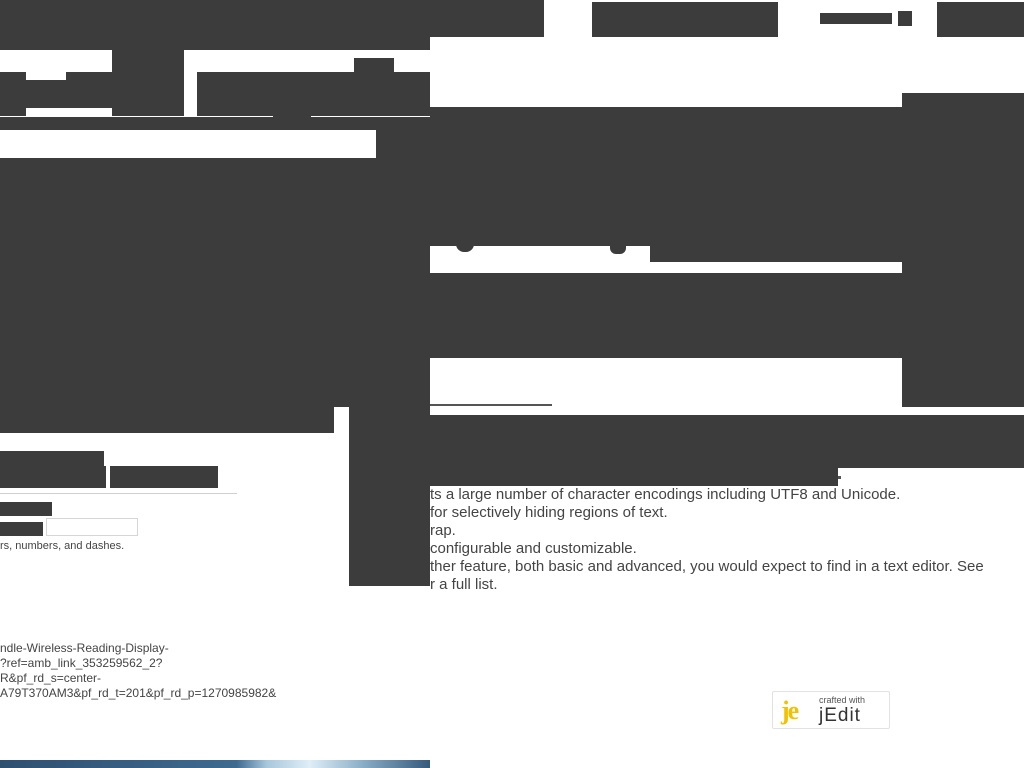  I want to click on badge-brand: jEdit, so click(840, 715).